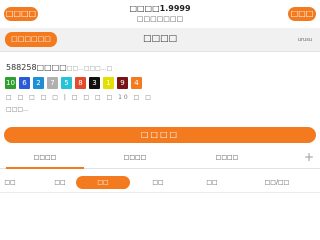  What do you see at coordinates (160, 8) in the screenshot?
I see `balance-text: □□□□1.9999` at bounding box center [160, 8].